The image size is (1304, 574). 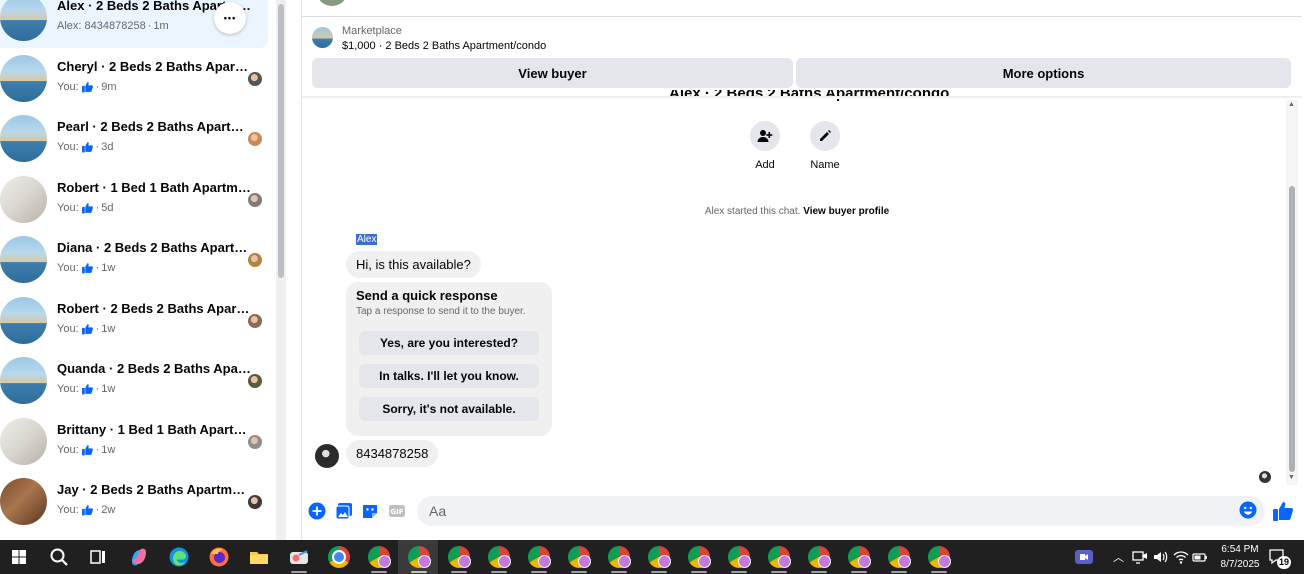 I want to click on chat-scroll-thumb, so click(x=1292, y=329).